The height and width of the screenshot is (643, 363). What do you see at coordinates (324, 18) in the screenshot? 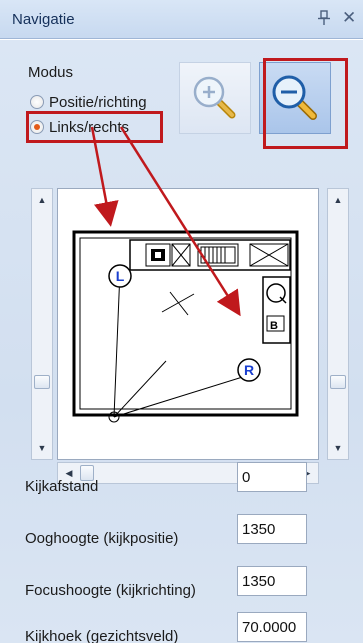
I see `pin-icon` at bounding box center [324, 18].